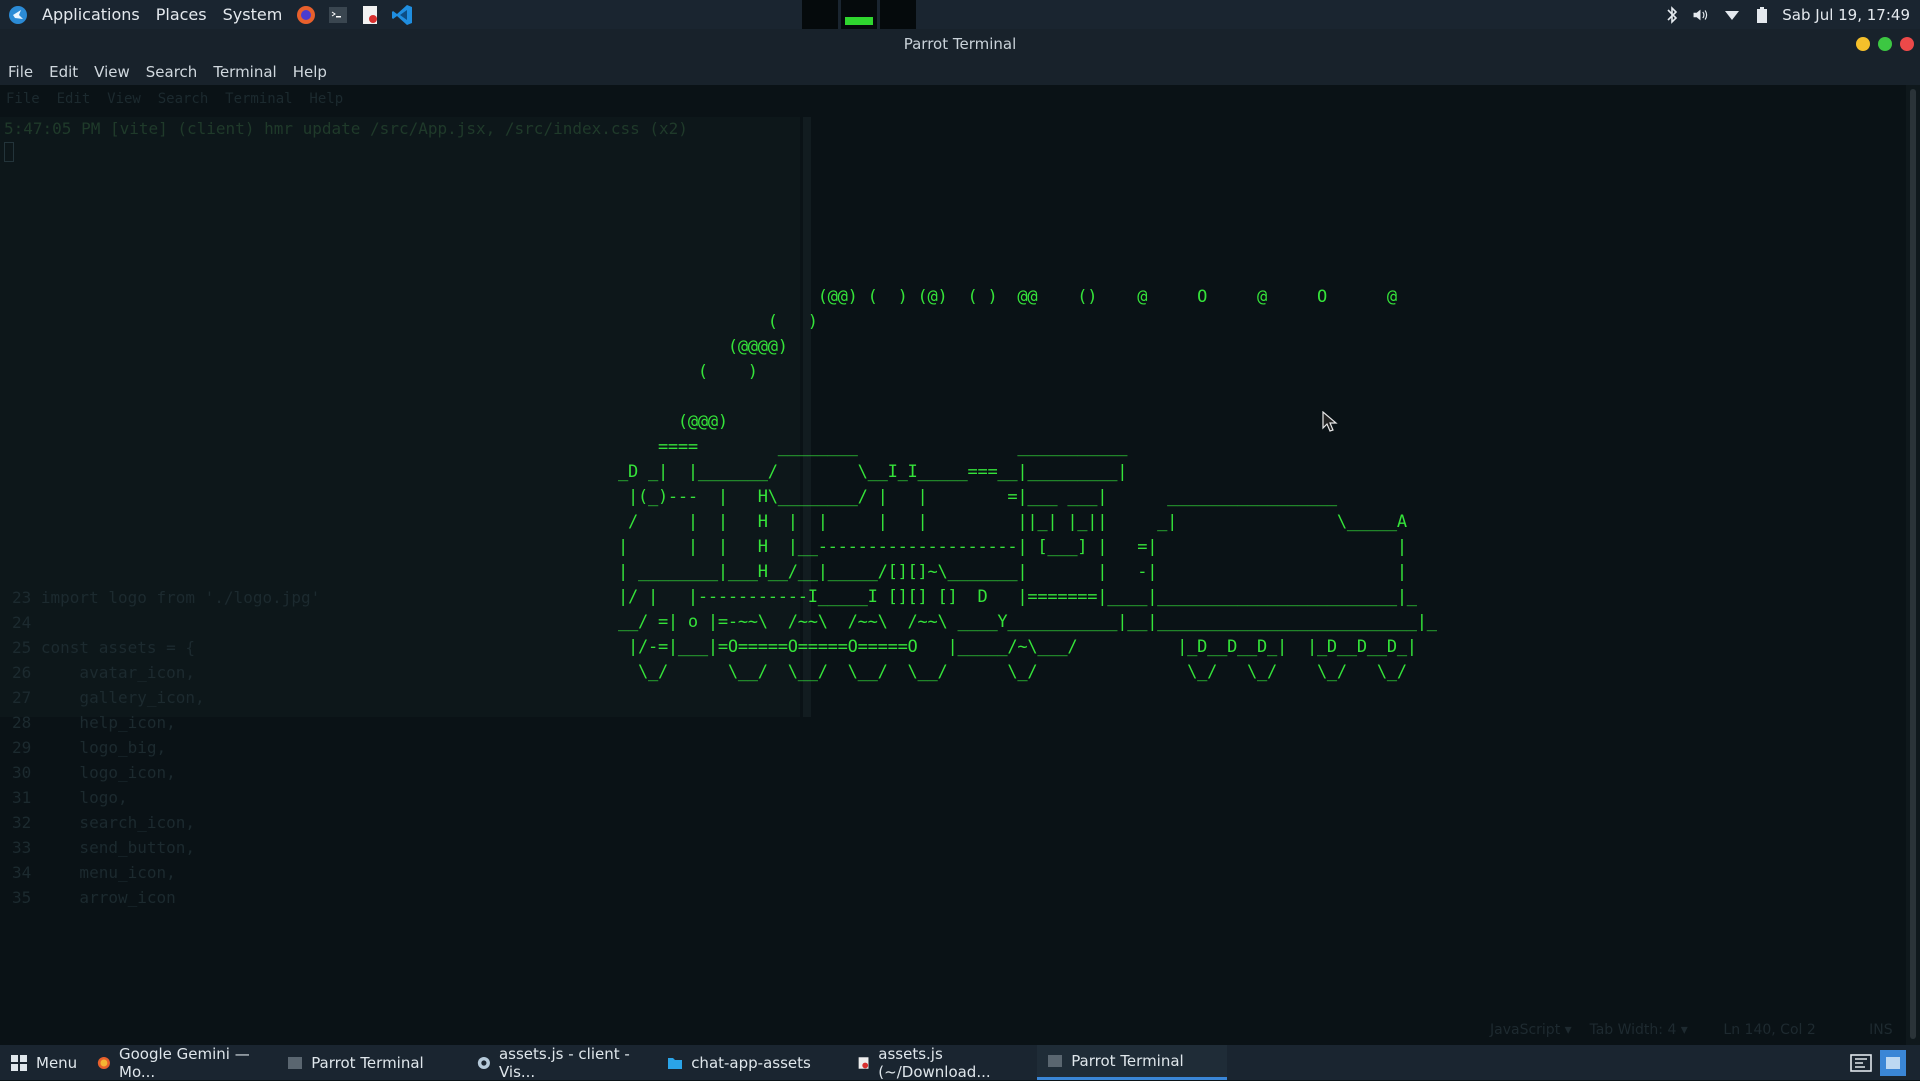  I want to click on task-parrot-terminal-active: Parrot Terminal, so click(1132, 1062).